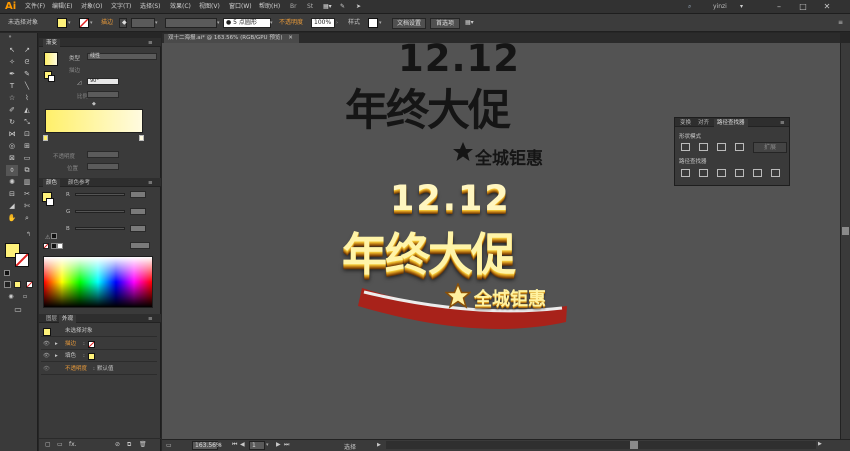 Image resolution: width=850 pixels, height=451 pixels. Describe the element at coordinates (840, 23) in the screenshot. I see `control-bar-menu-icon: ≡` at that location.